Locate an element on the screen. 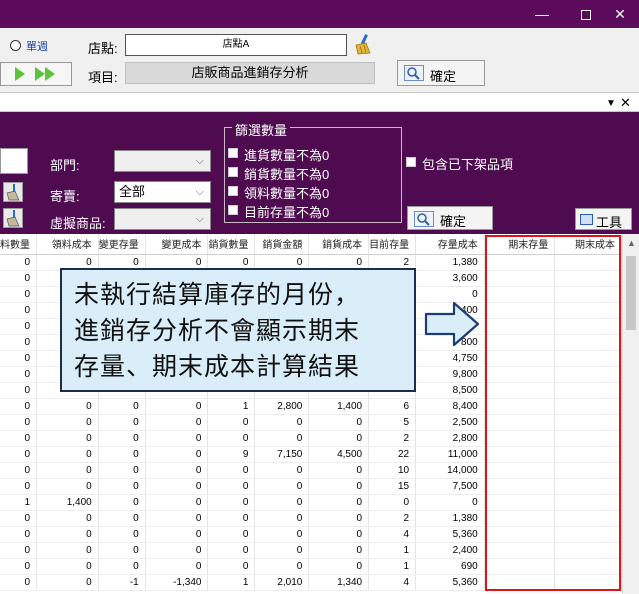 This screenshot has width=639, height=594. checkbox-stock is located at coordinates (233, 210).